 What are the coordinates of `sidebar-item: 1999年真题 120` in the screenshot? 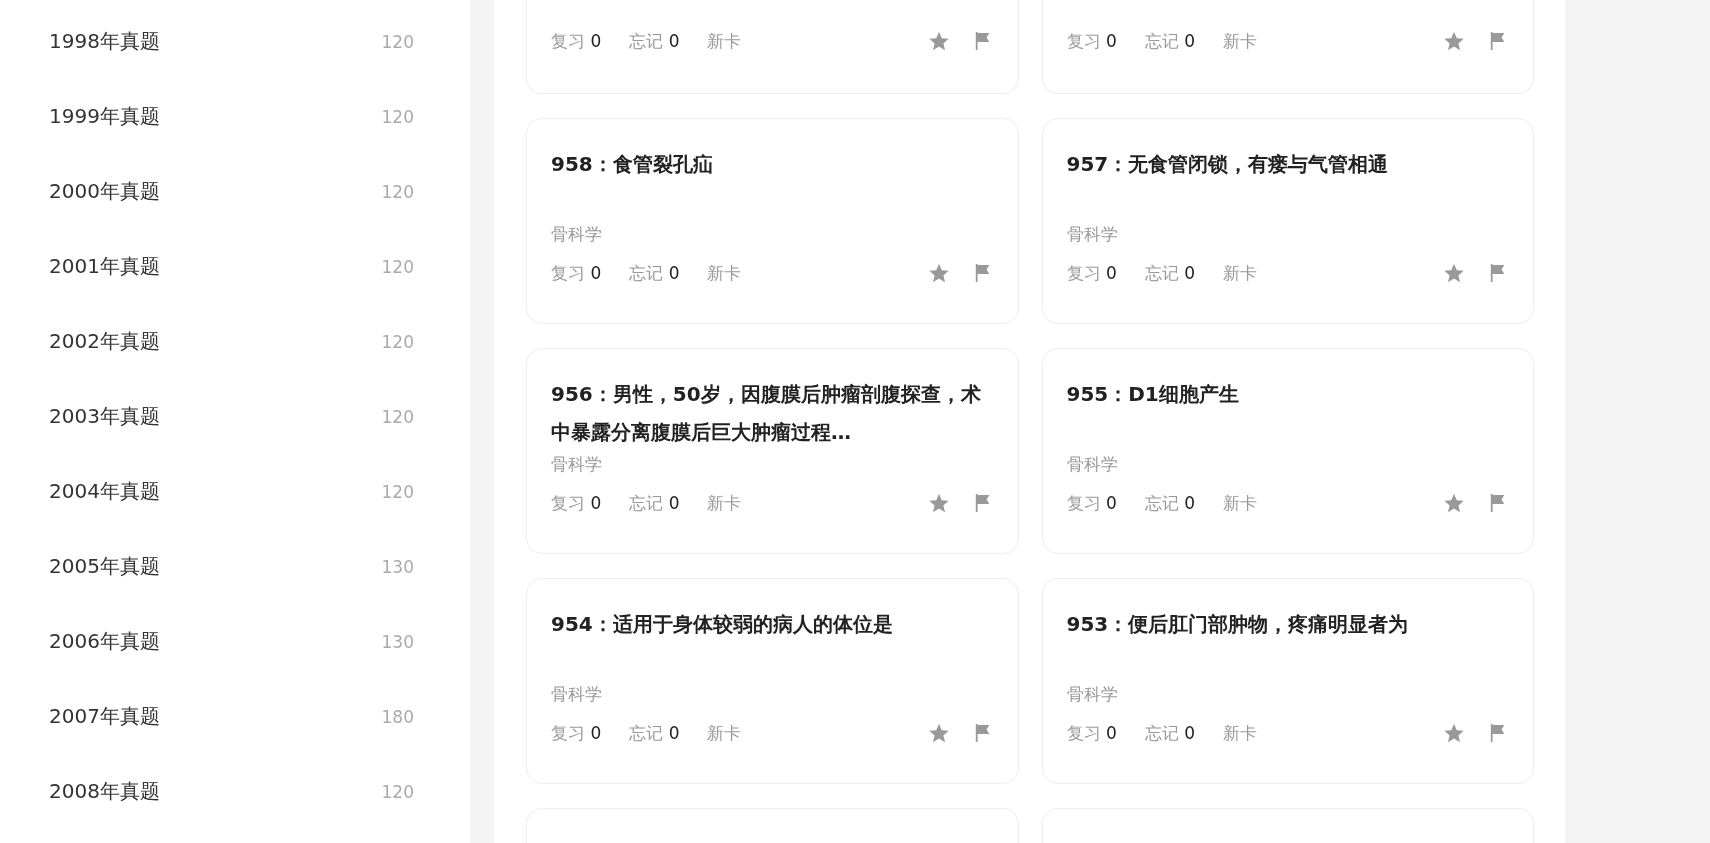 It's located at (235, 116).